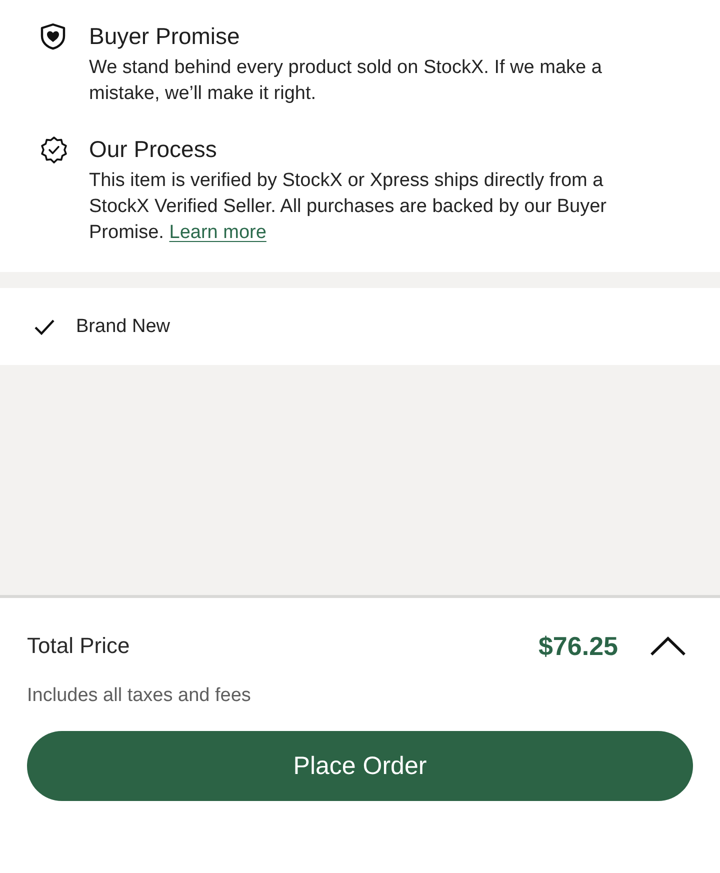 The width and height of the screenshot is (720, 873). I want to click on feature-description: This item is verified by StockX or Xpress ships directly from a StockX Verified Seller. All purchases are backed by our Buyer Promise. Learn more, so click(348, 207).